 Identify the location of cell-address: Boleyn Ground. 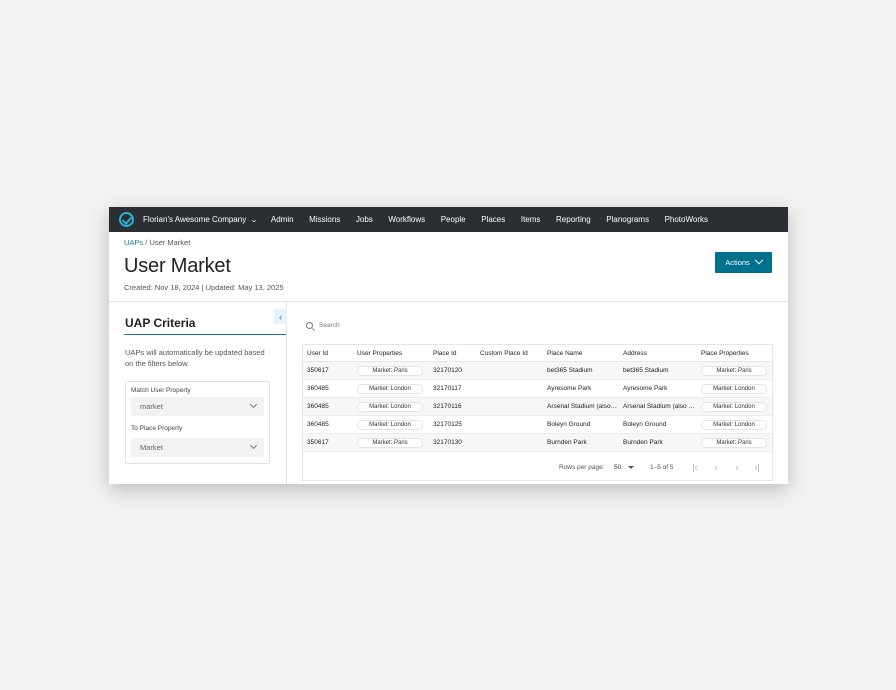
(645, 424).